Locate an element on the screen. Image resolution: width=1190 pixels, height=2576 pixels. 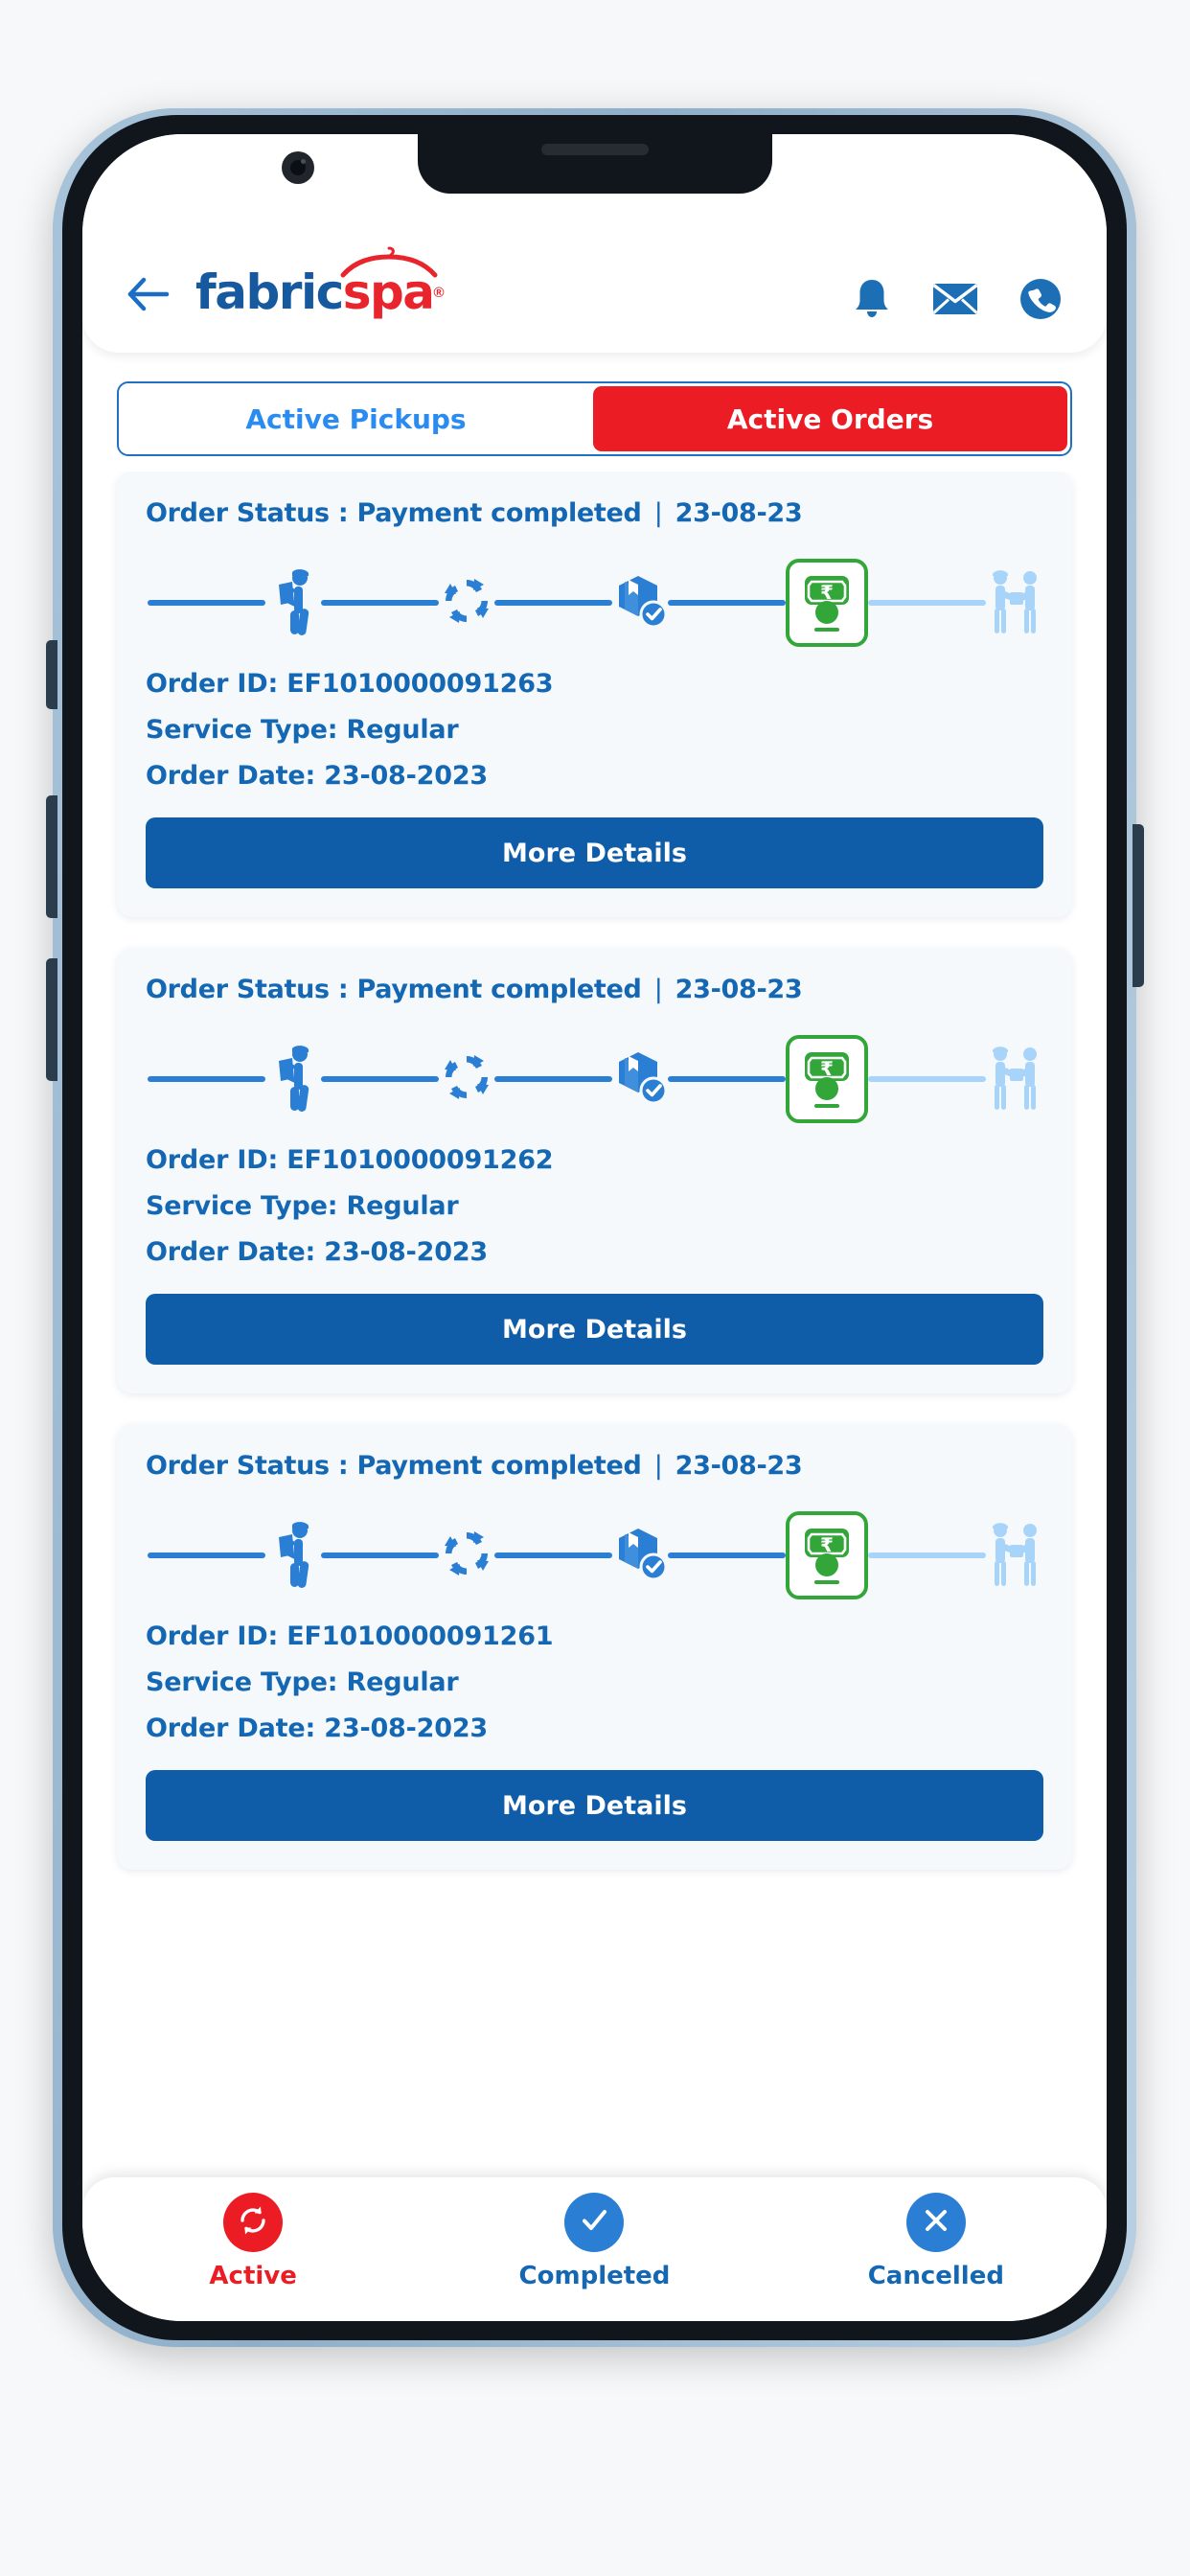
arrow-left-icon is located at coordinates (148, 296).